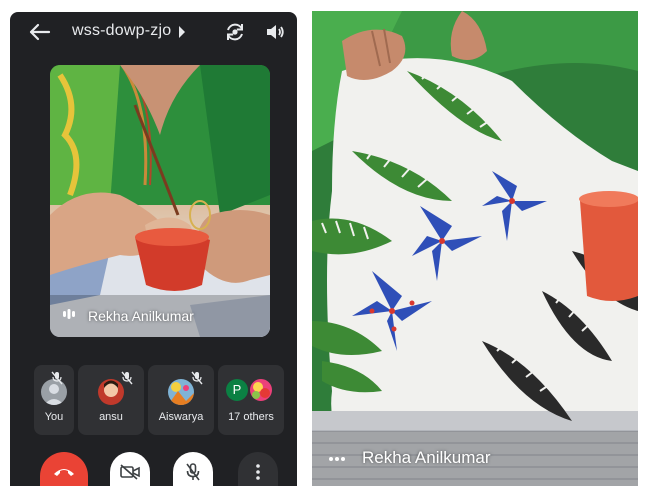 The image size is (646, 486). What do you see at coordinates (111, 417) in the screenshot?
I see `participant-name: ansu` at bounding box center [111, 417].